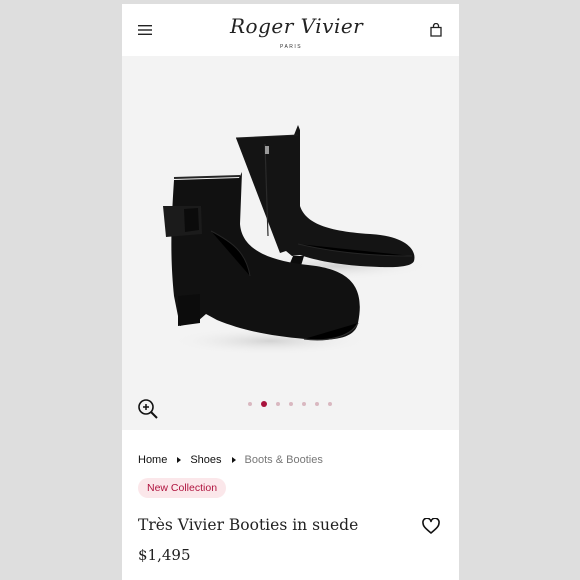  What do you see at coordinates (148, 409) in the screenshot?
I see `zoom-in-icon` at bounding box center [148, 409].